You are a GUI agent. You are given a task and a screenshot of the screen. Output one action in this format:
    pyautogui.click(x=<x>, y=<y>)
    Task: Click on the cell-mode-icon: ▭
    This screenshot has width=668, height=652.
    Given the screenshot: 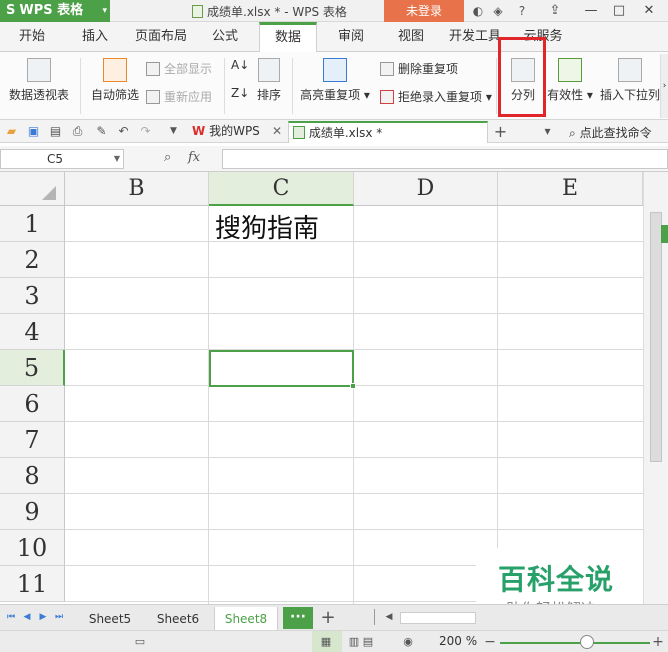 What is the action you would take?
    pyautogui.click(x=140, y=642)
    